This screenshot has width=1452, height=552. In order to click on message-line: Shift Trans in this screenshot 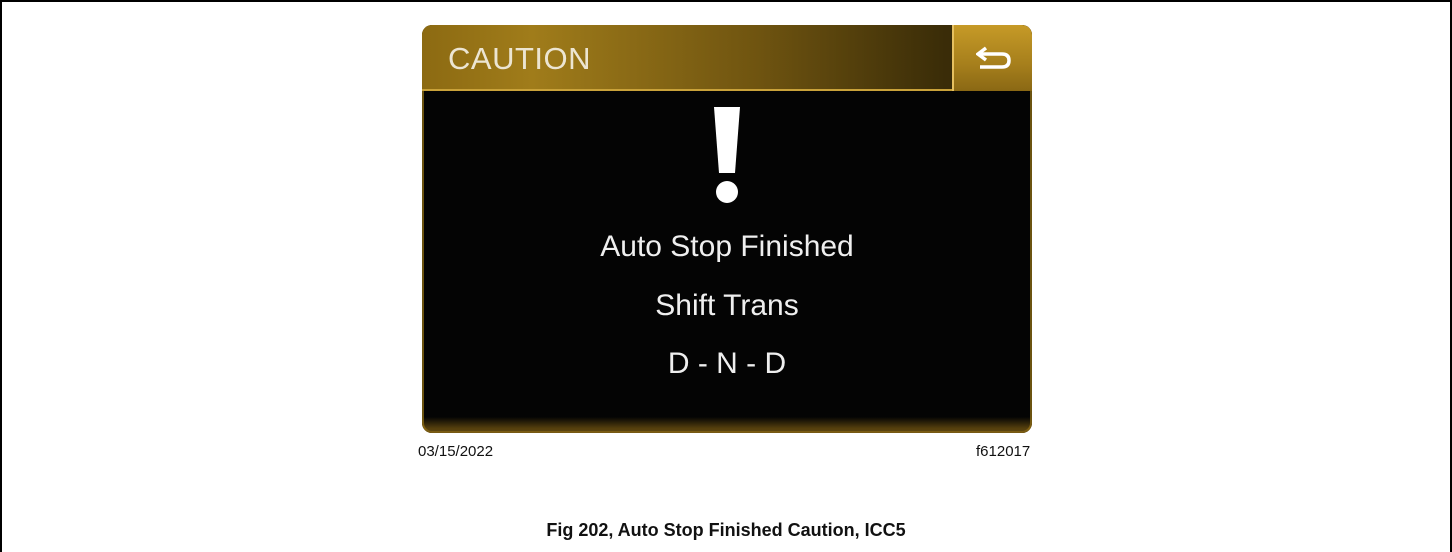, I will do `click(727, 305)`.